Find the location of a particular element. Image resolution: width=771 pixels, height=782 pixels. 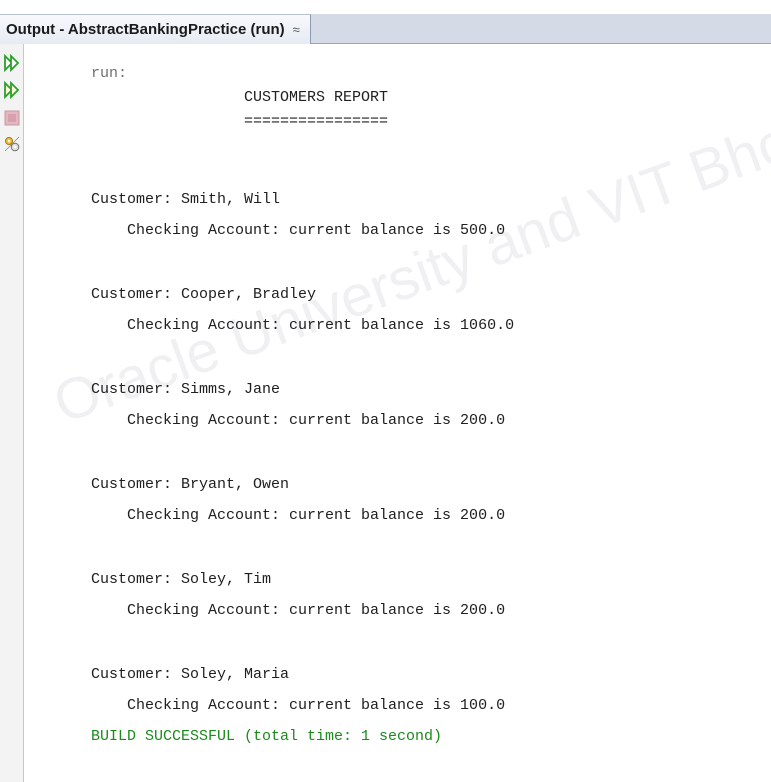

console-line: Customer: Soley, Tim is located at coordinates (181, 579).